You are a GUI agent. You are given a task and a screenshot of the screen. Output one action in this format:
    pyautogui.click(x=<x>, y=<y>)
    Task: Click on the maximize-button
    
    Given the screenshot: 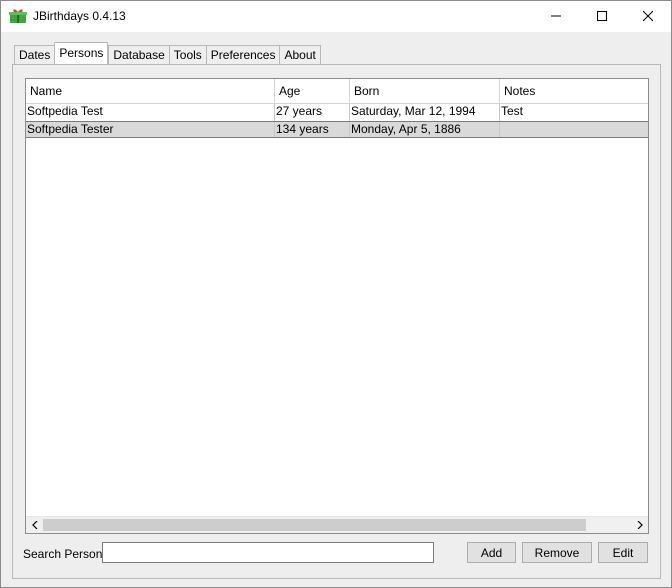 What is the action you would take?
    pyautogui.click(x=602, y=16)
    